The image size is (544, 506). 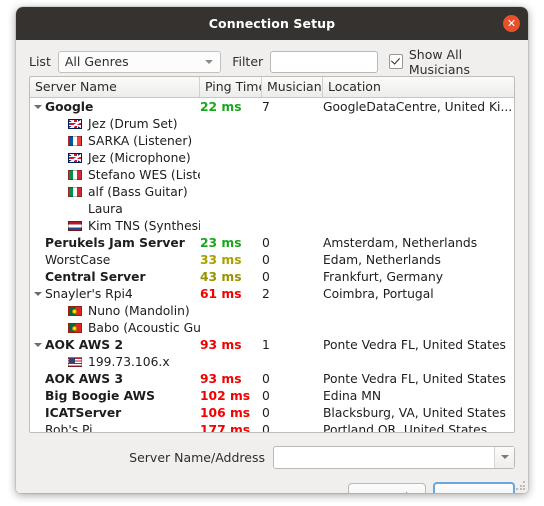 I want to click on server-row: WorstCase 33 ms 0 Edam, Netherlands, so click(x=272, y=259).